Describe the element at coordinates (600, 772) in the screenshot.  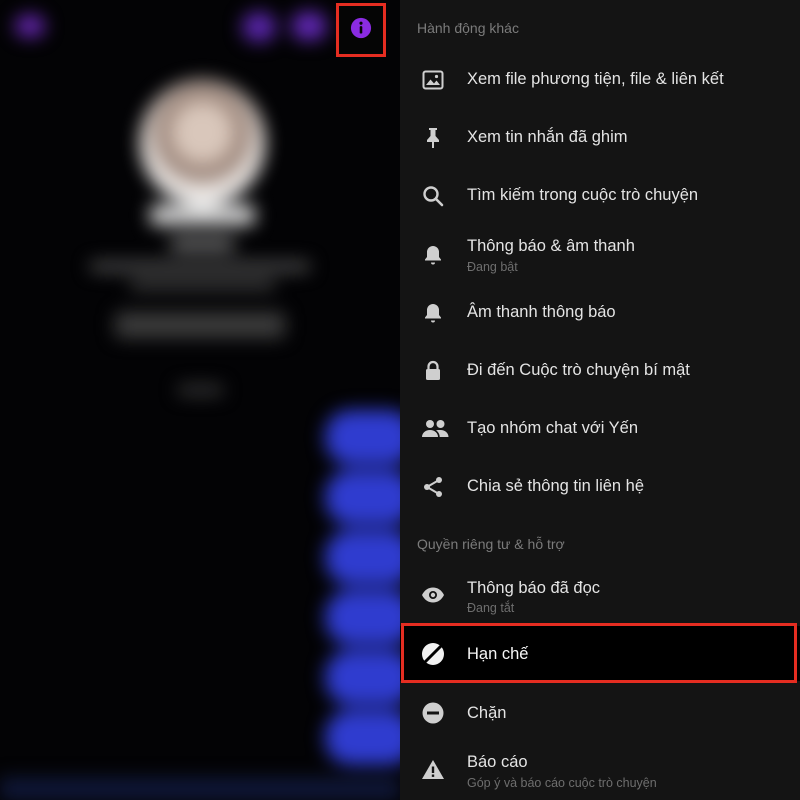
I see `report-item: Báo cáo Góp ý và báo cáo cuộc trò chuyện` at that location.